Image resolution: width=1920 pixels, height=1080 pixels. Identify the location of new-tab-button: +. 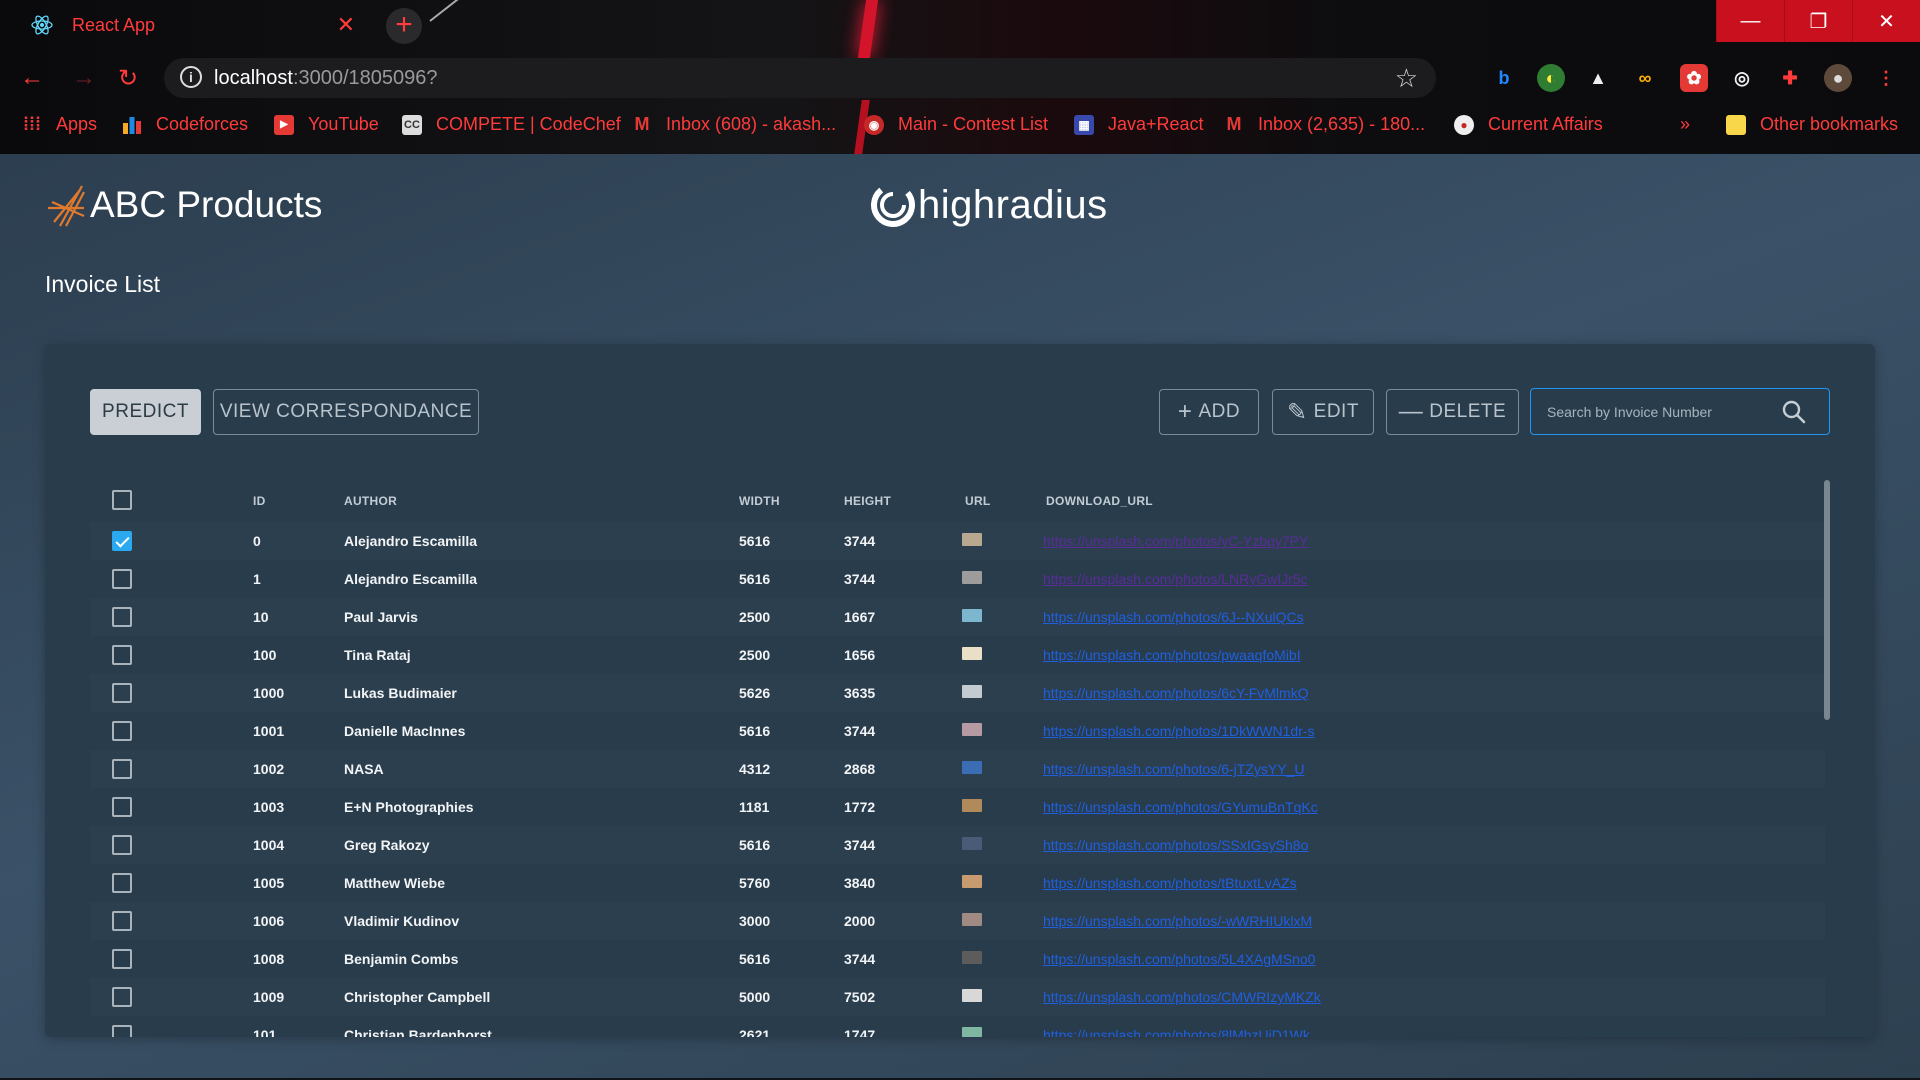
(404, 26).